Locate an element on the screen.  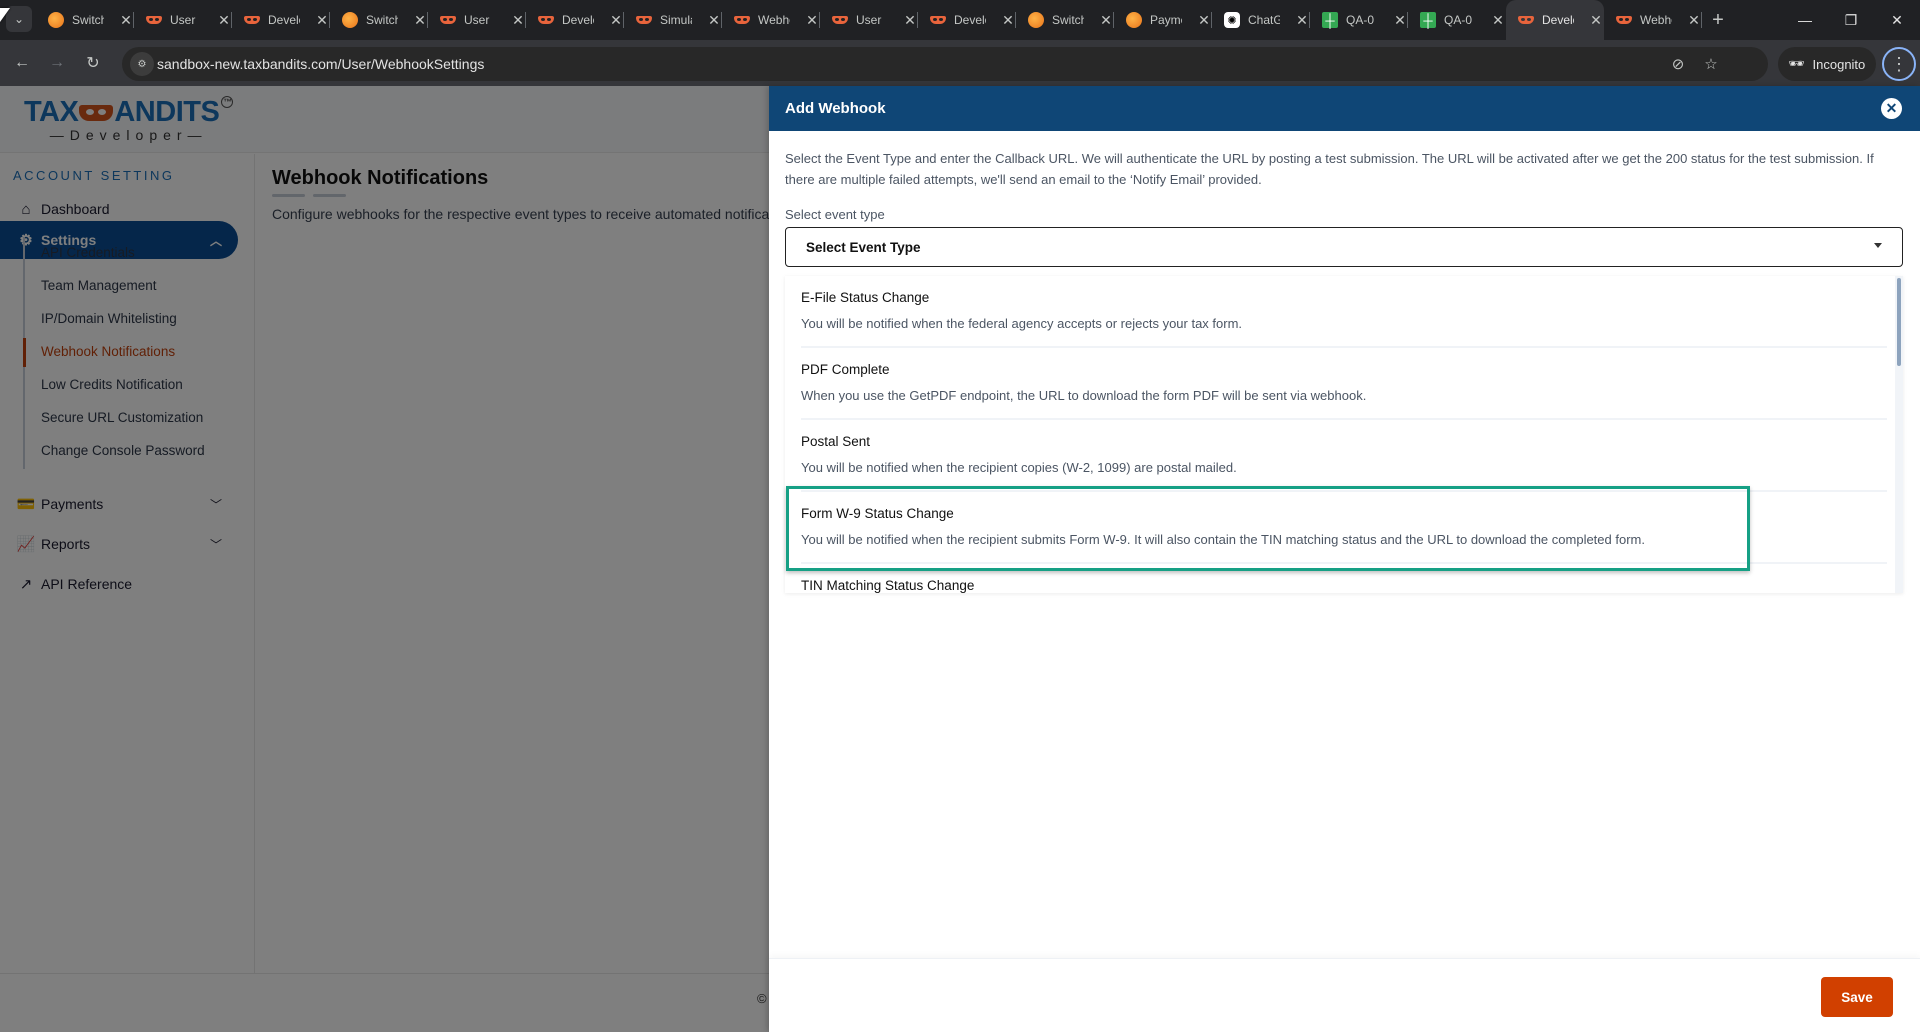
new-tab-button: + is located at coordinates (1718, 20).